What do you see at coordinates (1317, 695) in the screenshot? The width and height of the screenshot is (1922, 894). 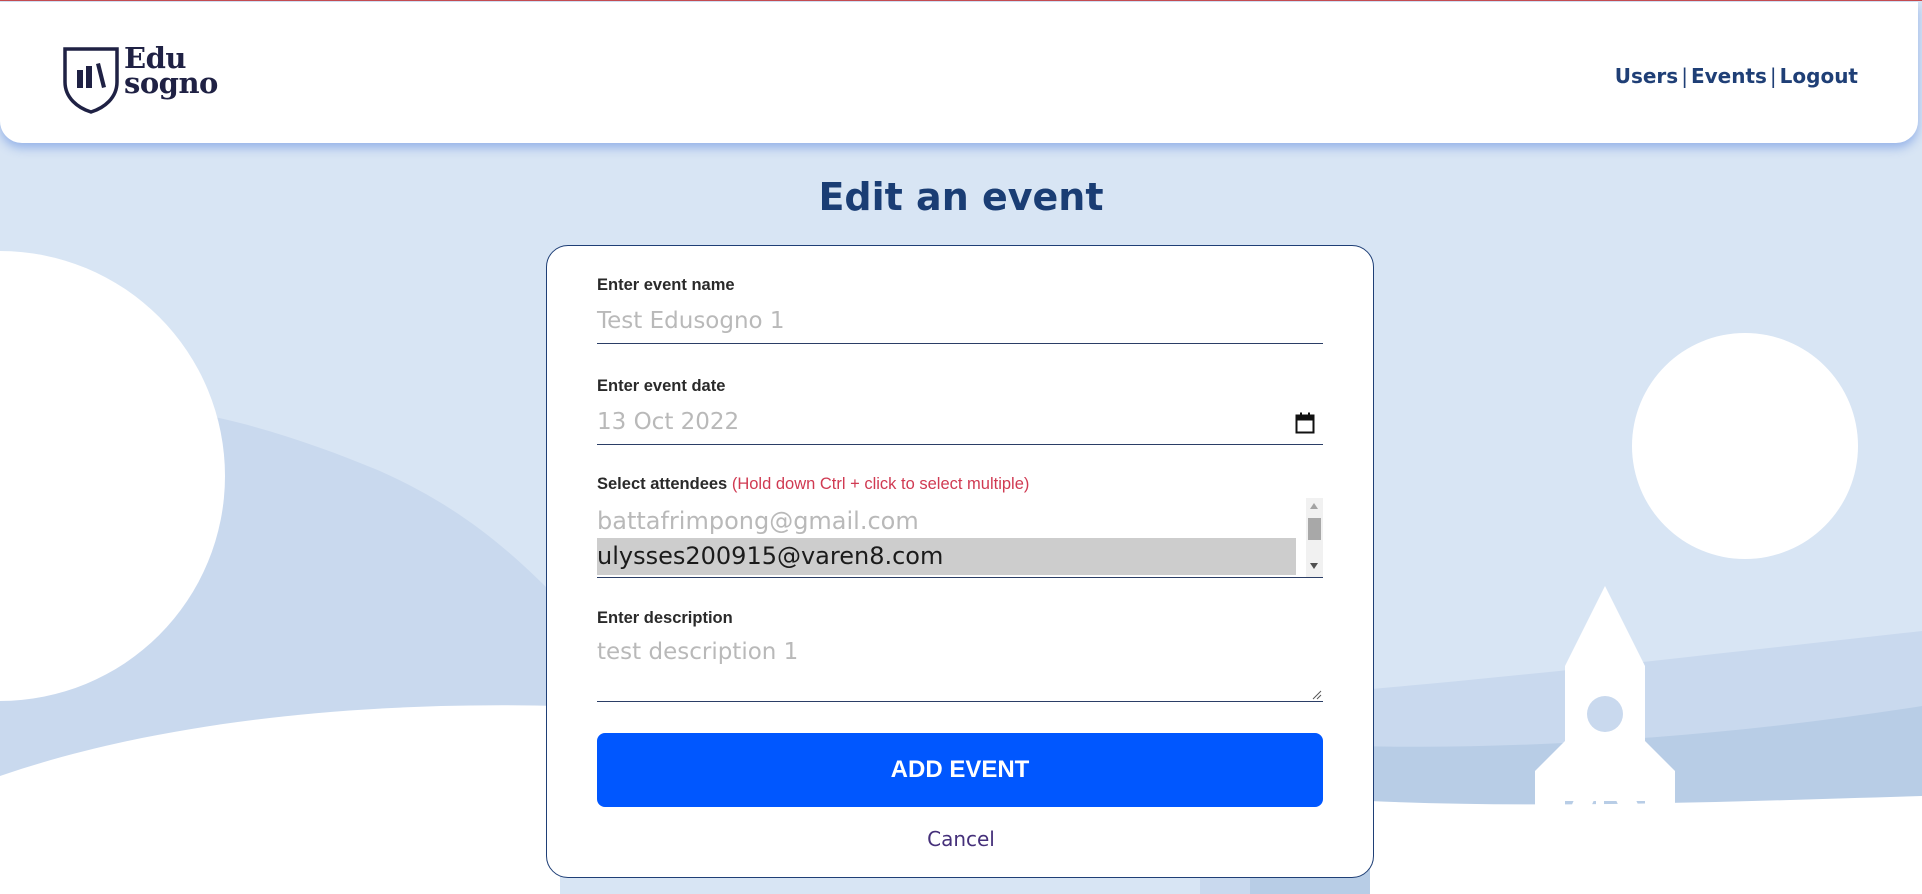 I see `resize-handle-icon` at bounding box center [1317, 695].